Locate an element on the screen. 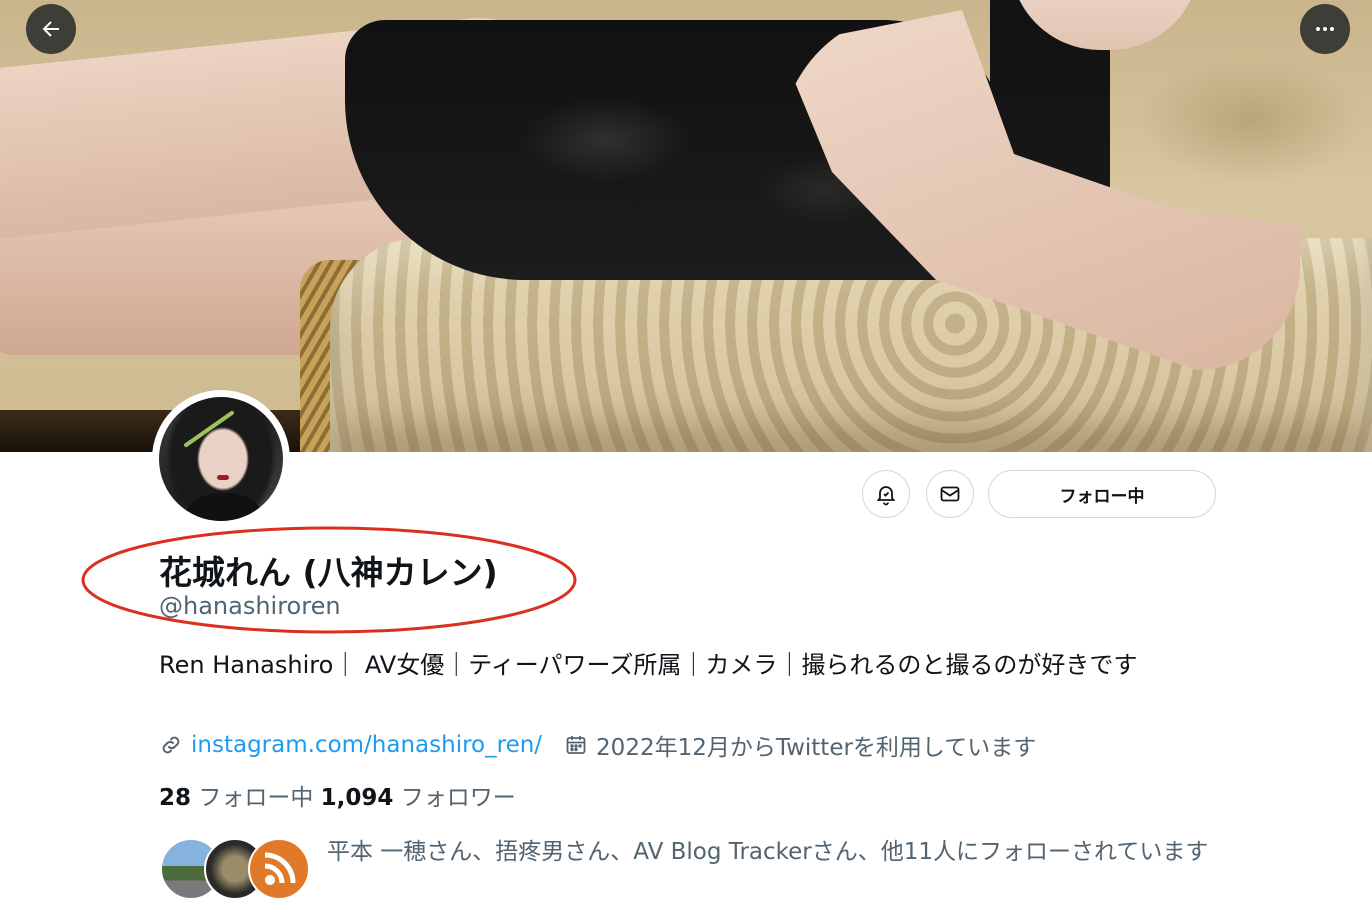 The width and height of the screenshot is (1372, 920). rss-icon is located at coordinates (280, 868).